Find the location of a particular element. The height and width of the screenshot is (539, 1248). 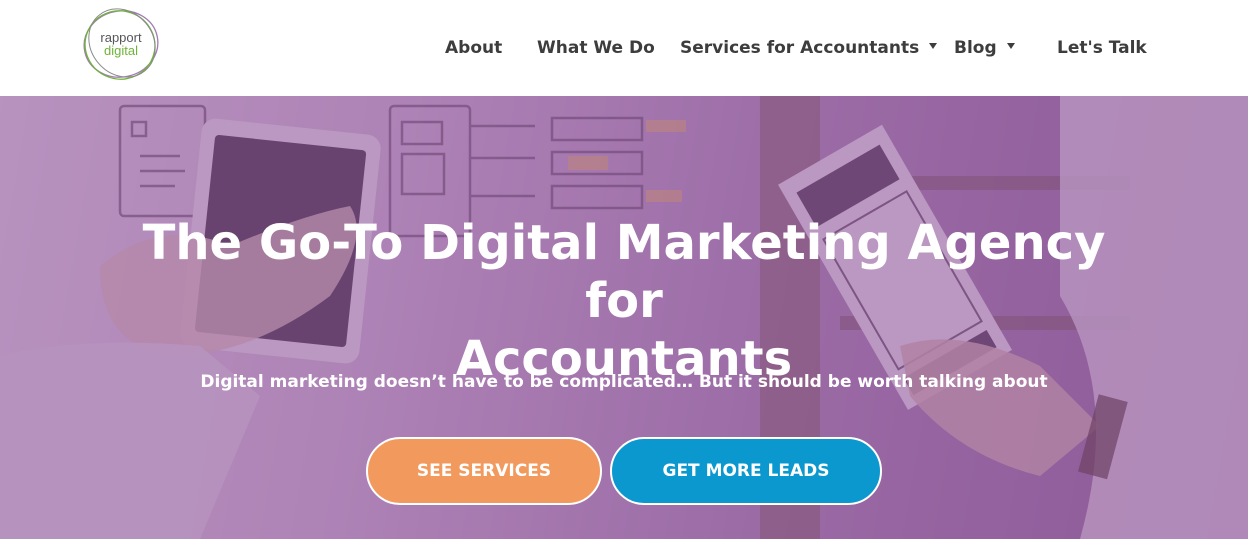

nav-item-about: About is located at coordinates (473, 48).